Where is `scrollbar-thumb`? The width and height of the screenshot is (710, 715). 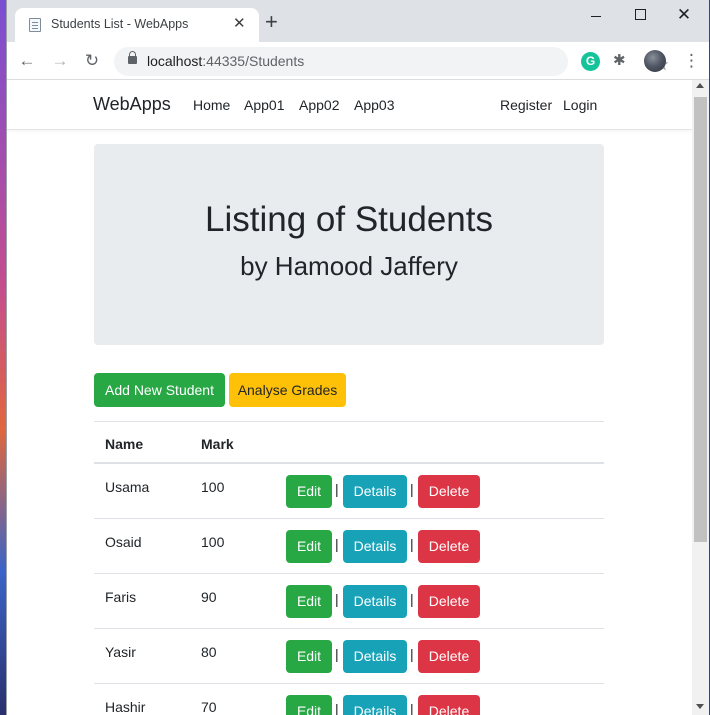 scrollbar-thumb is located at coordinates (700, 319).